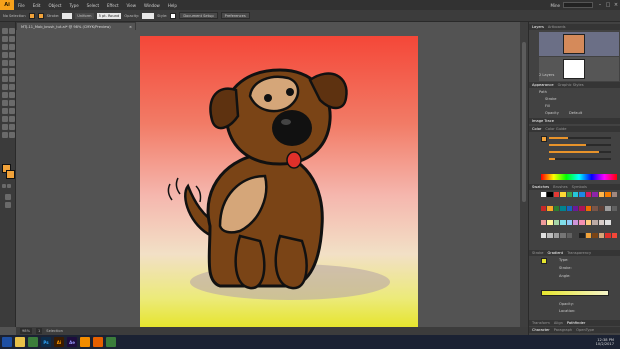  Describe the element at coordinates (616, 5) in the screenshot. I see `close-window-icon: ×` at that location.